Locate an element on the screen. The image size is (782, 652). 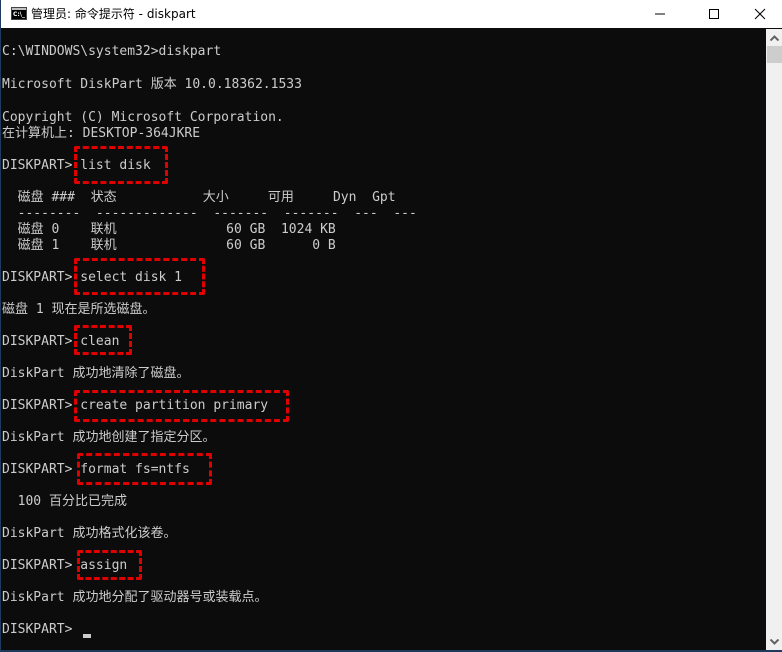
console-line: 在计算机上: DESKTOP-364JKRE is located at coordinates (101, 133).